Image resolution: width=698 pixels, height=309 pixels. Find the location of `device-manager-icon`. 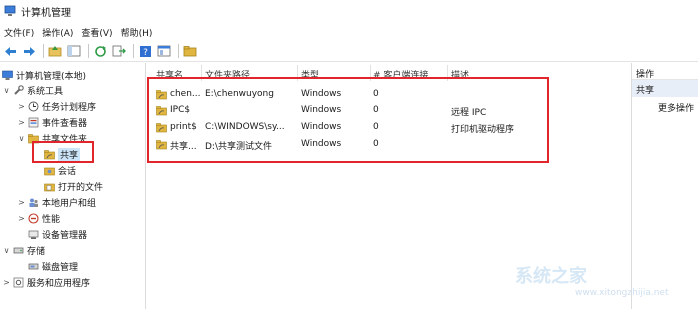

device-manager-icon is located at coordinates (33, 234).